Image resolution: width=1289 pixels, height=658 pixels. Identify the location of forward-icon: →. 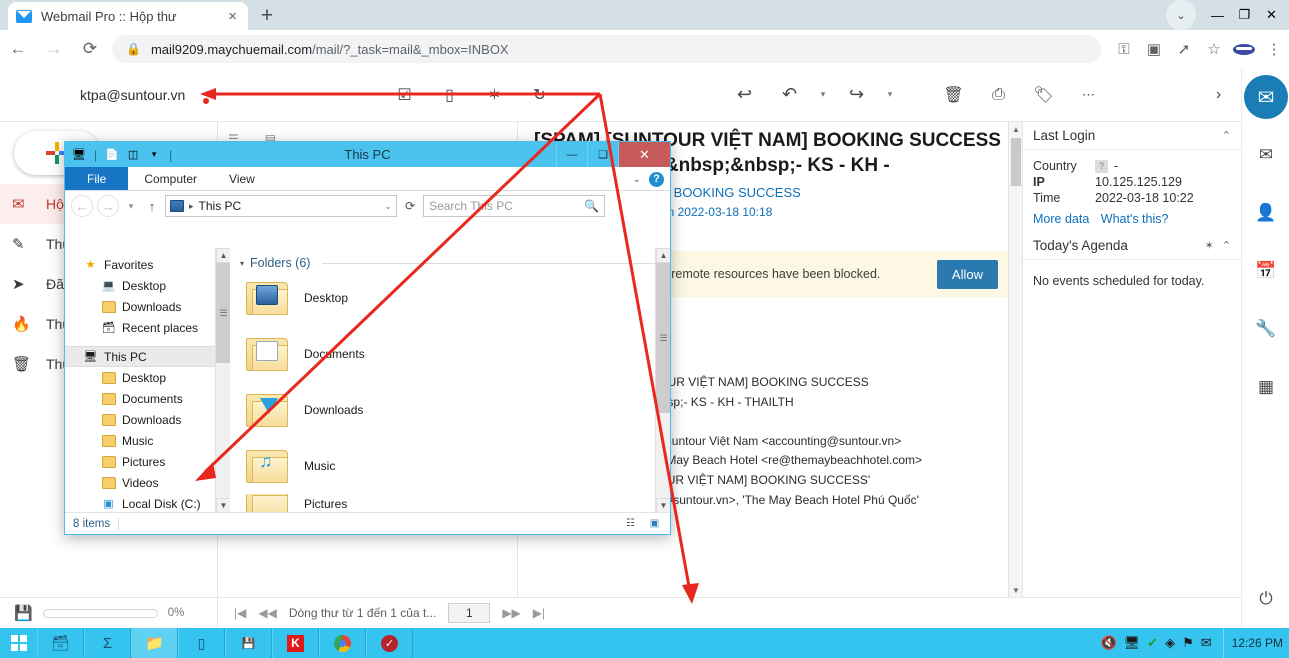
(54, 49).